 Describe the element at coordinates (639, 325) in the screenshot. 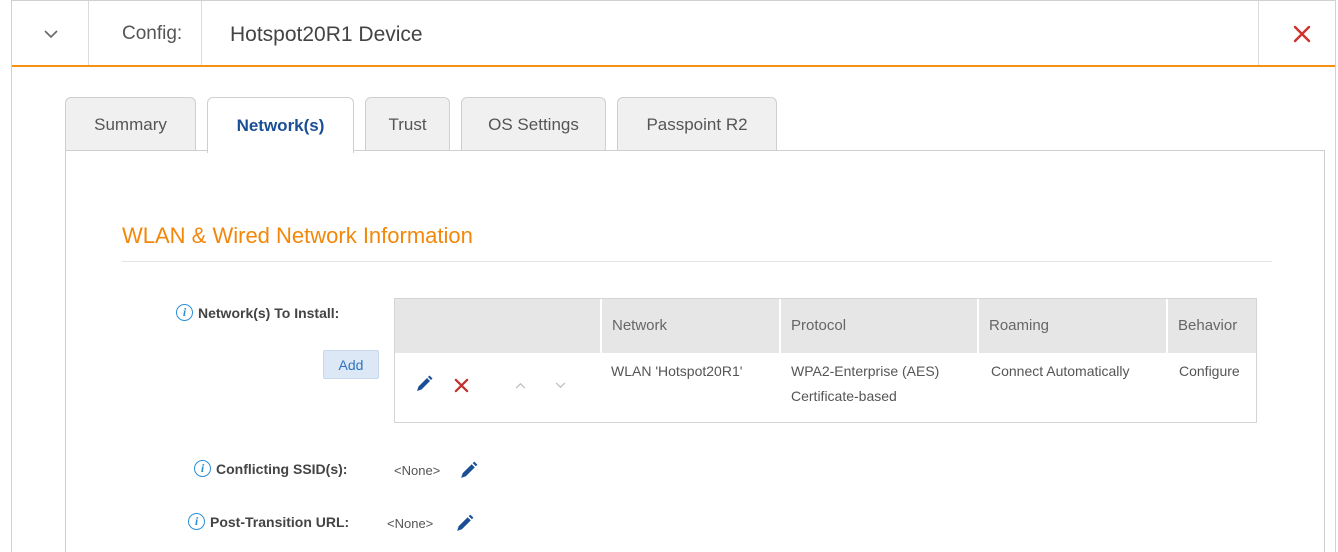

I see `column-header-network: Network` at that location.